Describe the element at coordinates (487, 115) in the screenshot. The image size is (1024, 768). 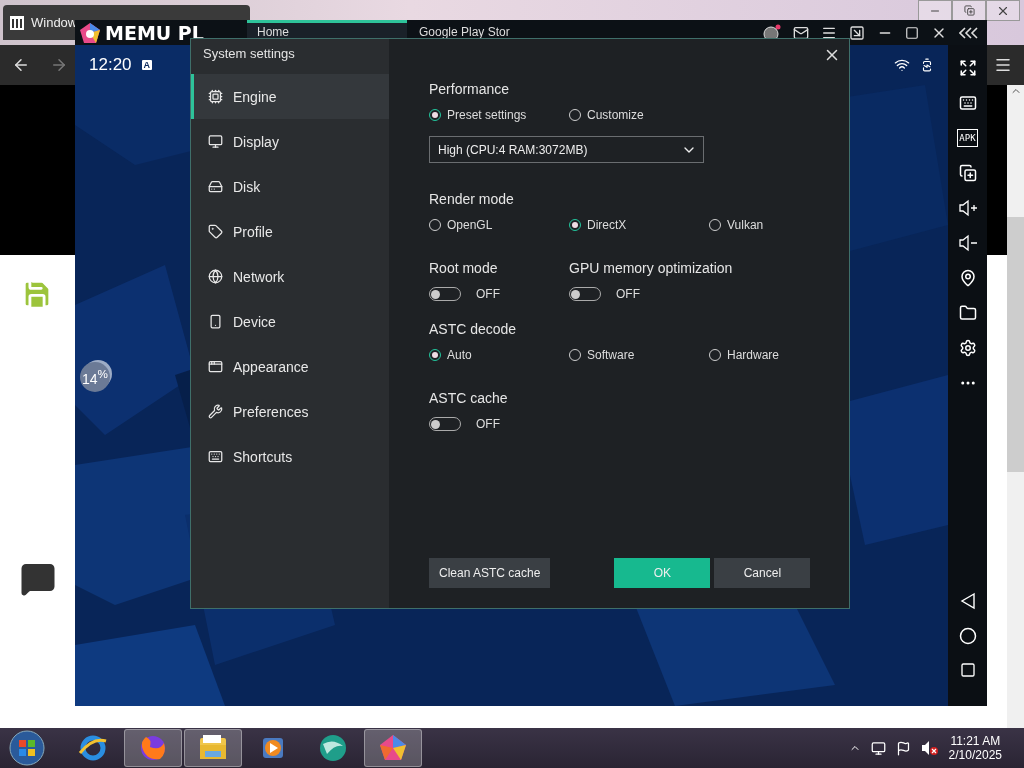
I see `option-label: Preset settings` at that location.